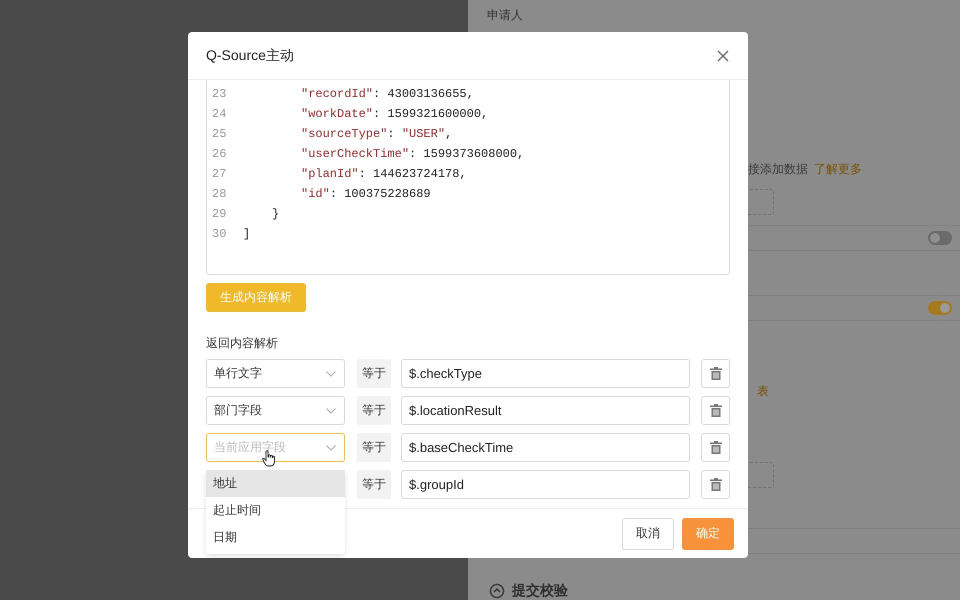 The height and width of the screenshot is (600, 960). What do you see at coordinates (545, 410) in the screenshot?
I see `path-input: $.locationResult` at bounding box center [545, 410].